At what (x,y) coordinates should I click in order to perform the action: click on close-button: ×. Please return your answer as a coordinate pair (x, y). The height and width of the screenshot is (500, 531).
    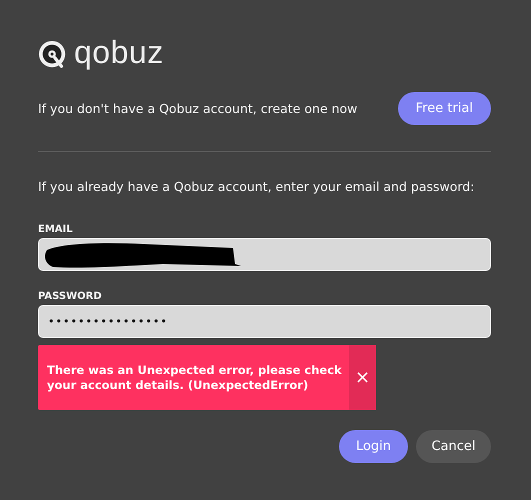
    Looking at the image, I should click on (362, 377).